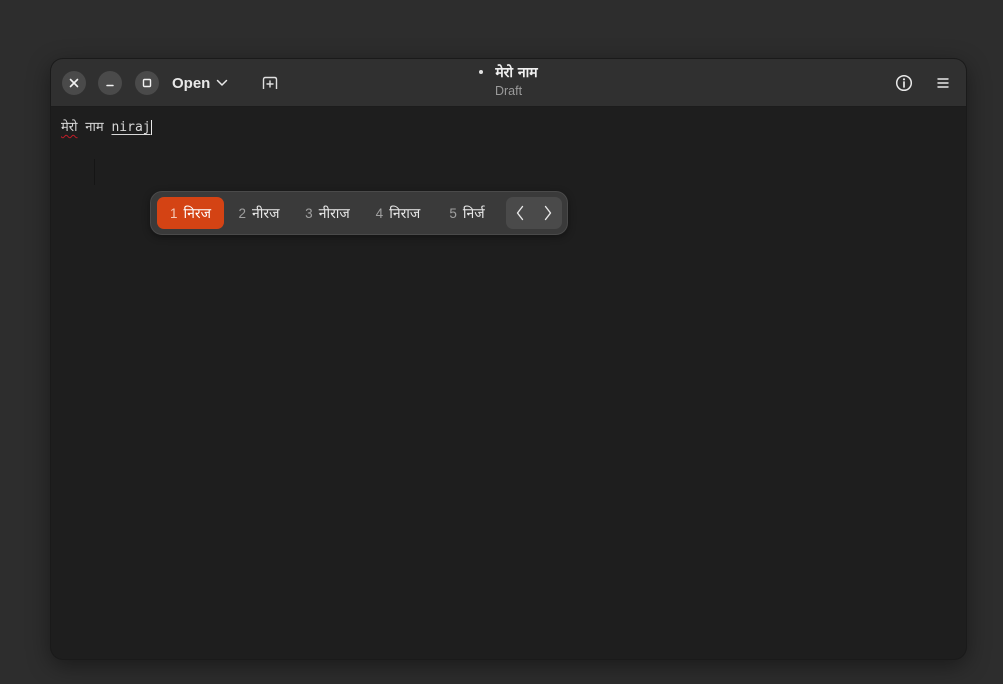  Describe the element at coordinates (94, 127) in the screenshot. I see `editor-word: नाम` at that location.